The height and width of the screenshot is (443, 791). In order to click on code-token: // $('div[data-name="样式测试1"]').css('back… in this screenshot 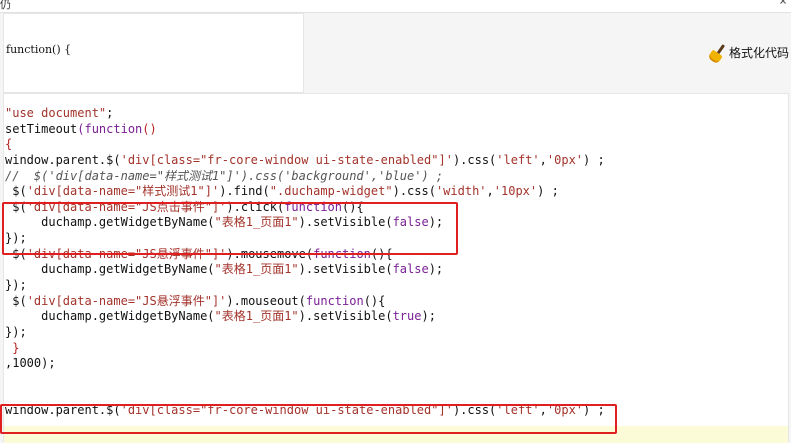, I will do `click(224, 175)`.